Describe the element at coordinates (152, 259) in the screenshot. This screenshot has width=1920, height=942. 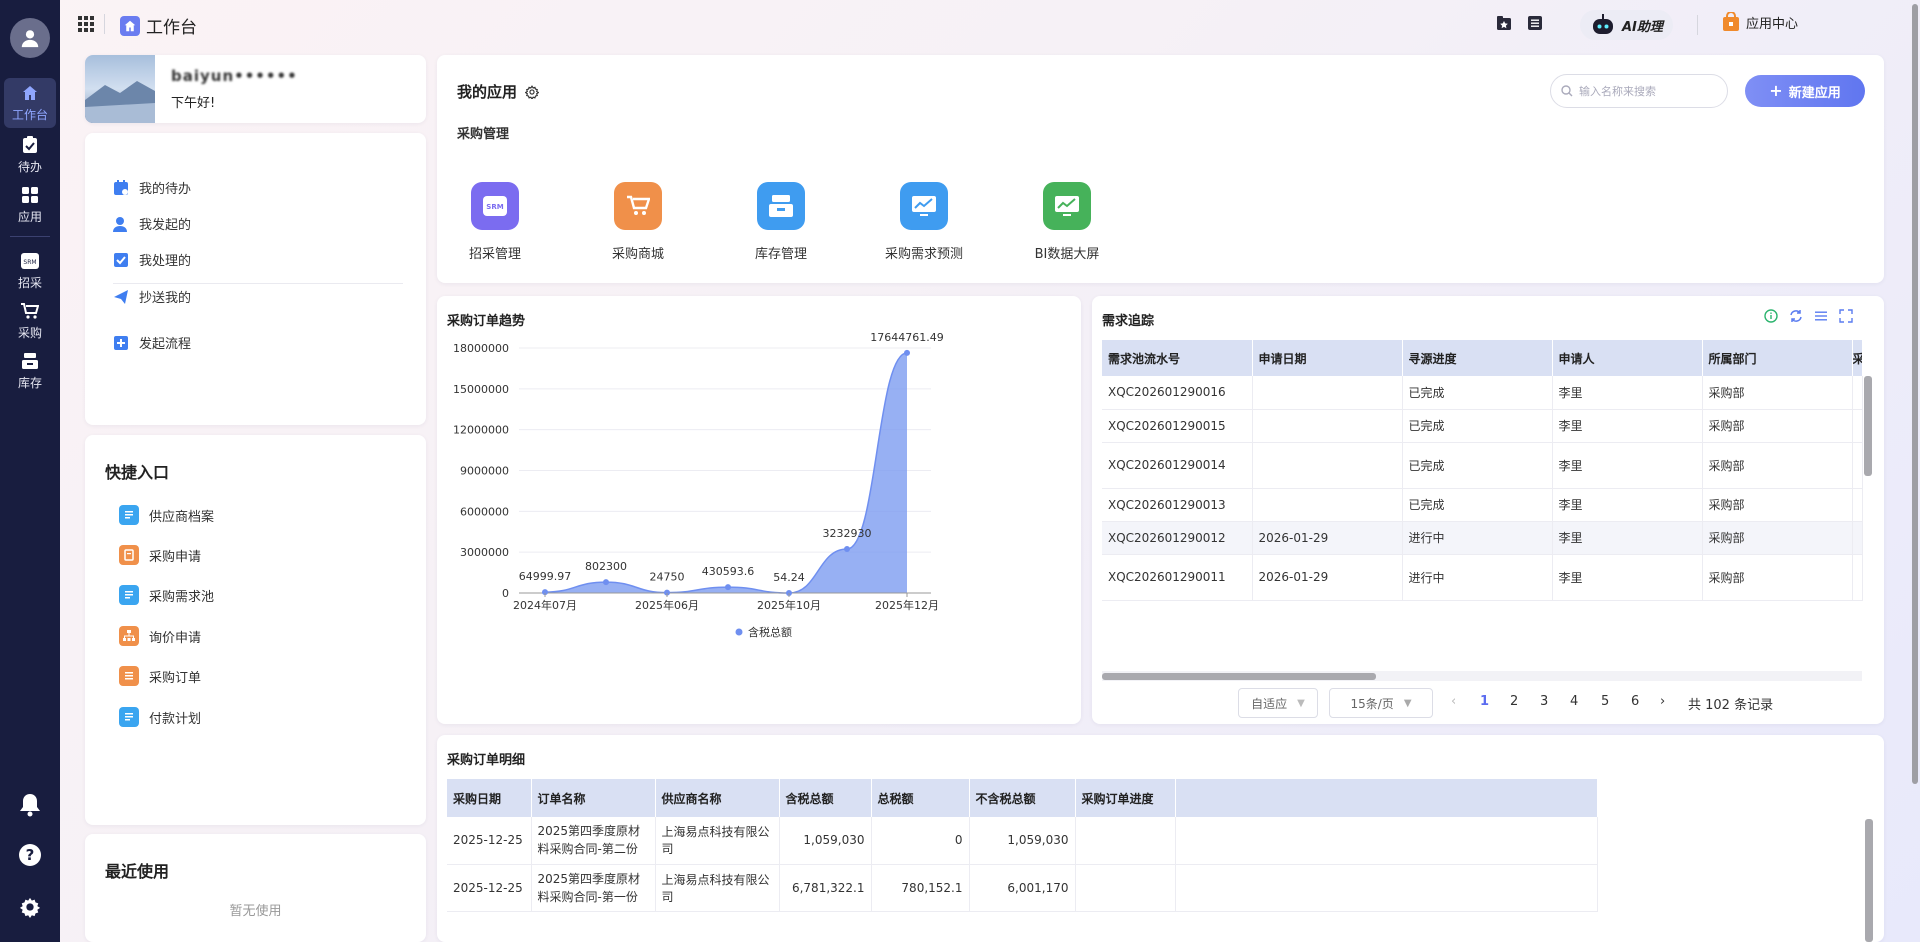
I see `todo-item-processed: 我处理的` at that location.